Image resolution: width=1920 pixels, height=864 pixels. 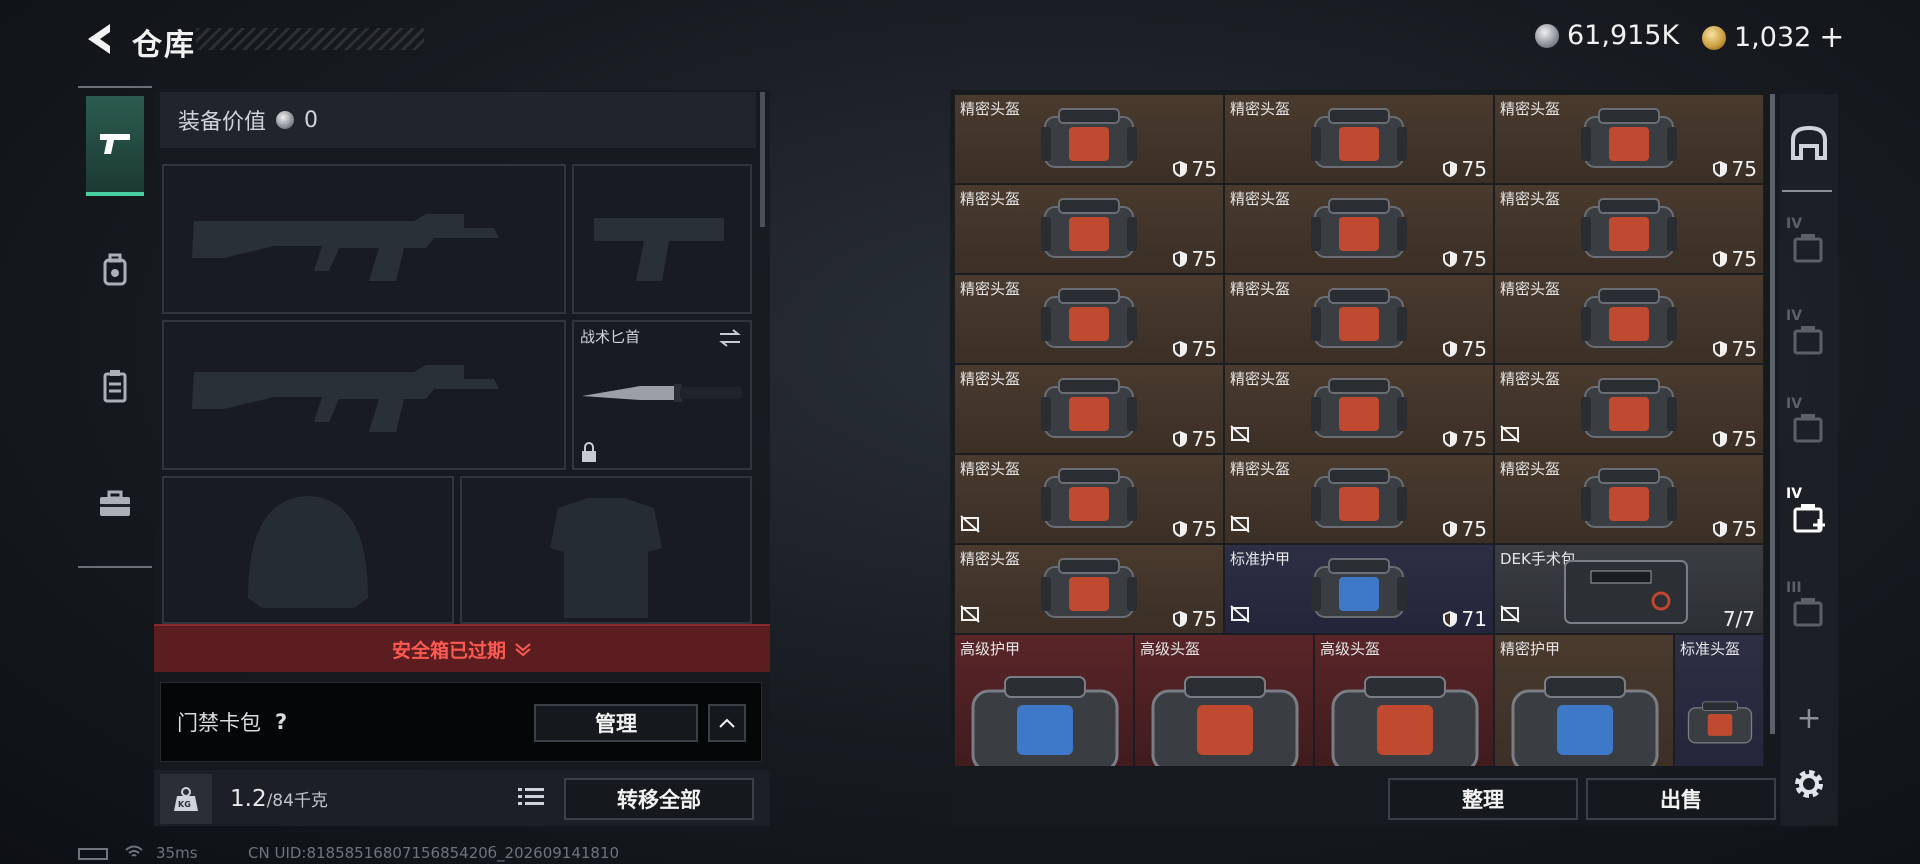 I want to click on sell-button: 出售, so click(x=1681, y=799).